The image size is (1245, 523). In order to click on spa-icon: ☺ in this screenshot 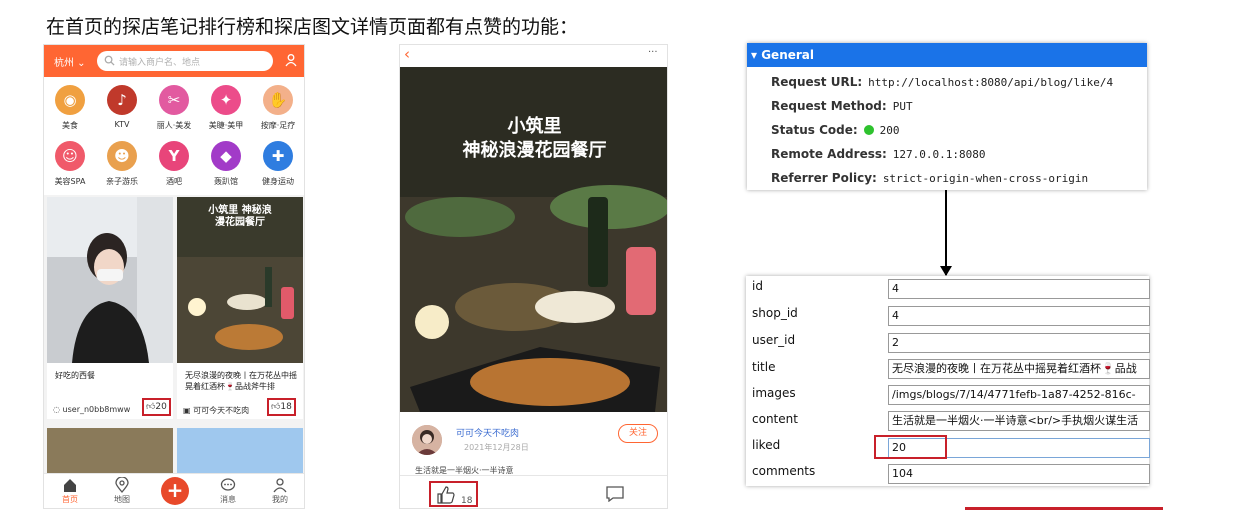, I will do `click(70, 156)`.